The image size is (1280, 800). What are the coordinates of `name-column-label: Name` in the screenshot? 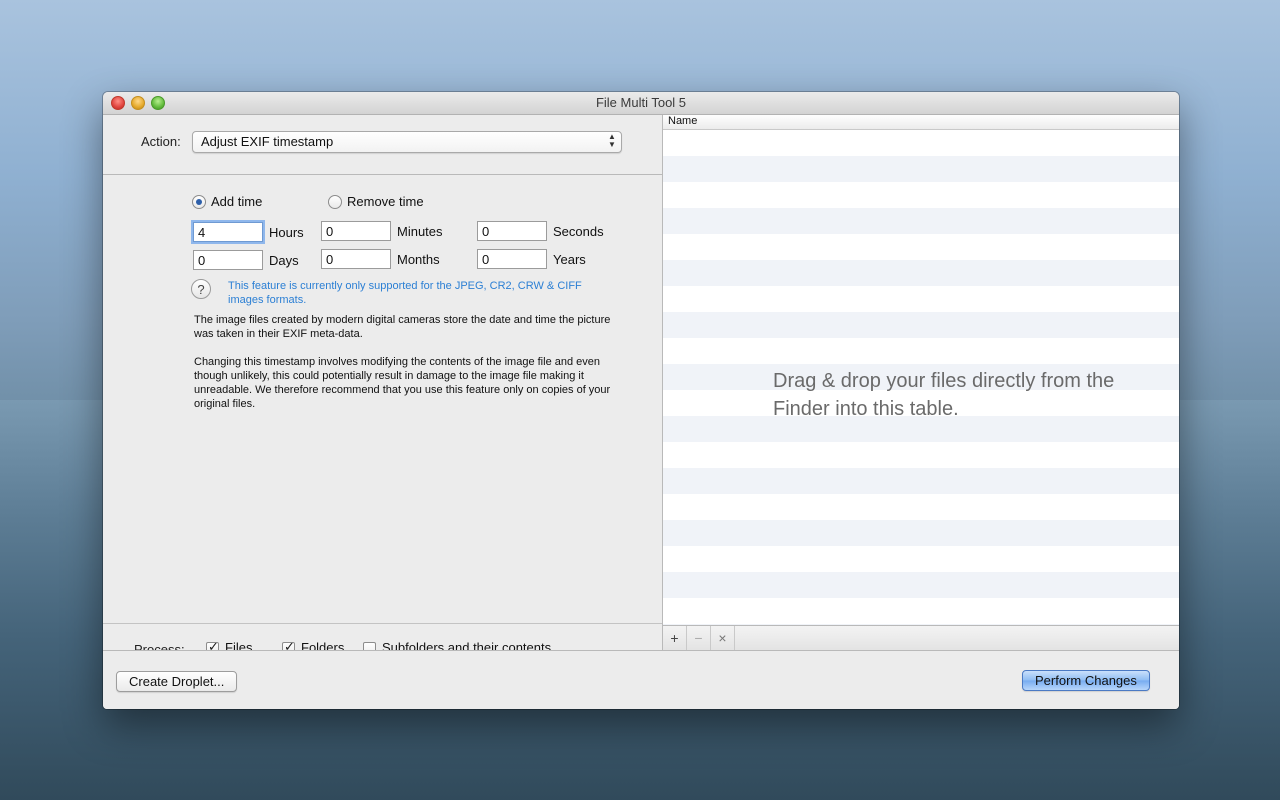 It's located at (683, 121).